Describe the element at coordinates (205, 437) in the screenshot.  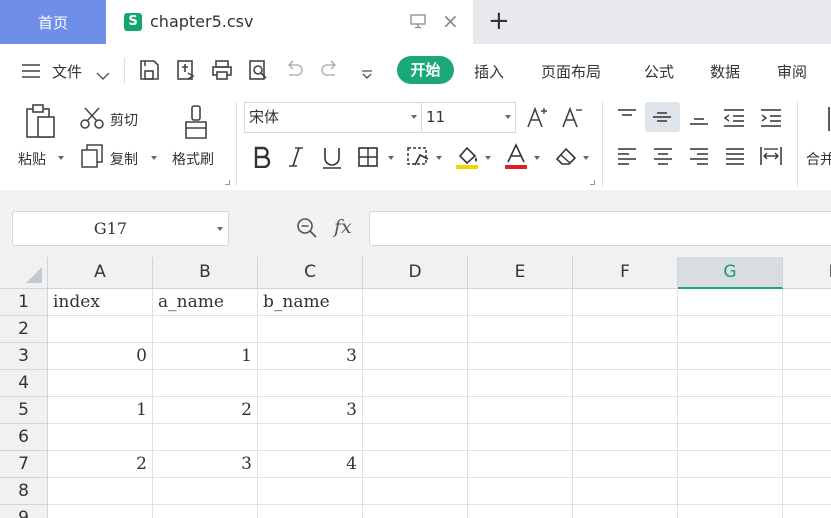
I see `cell-b6` at that location.